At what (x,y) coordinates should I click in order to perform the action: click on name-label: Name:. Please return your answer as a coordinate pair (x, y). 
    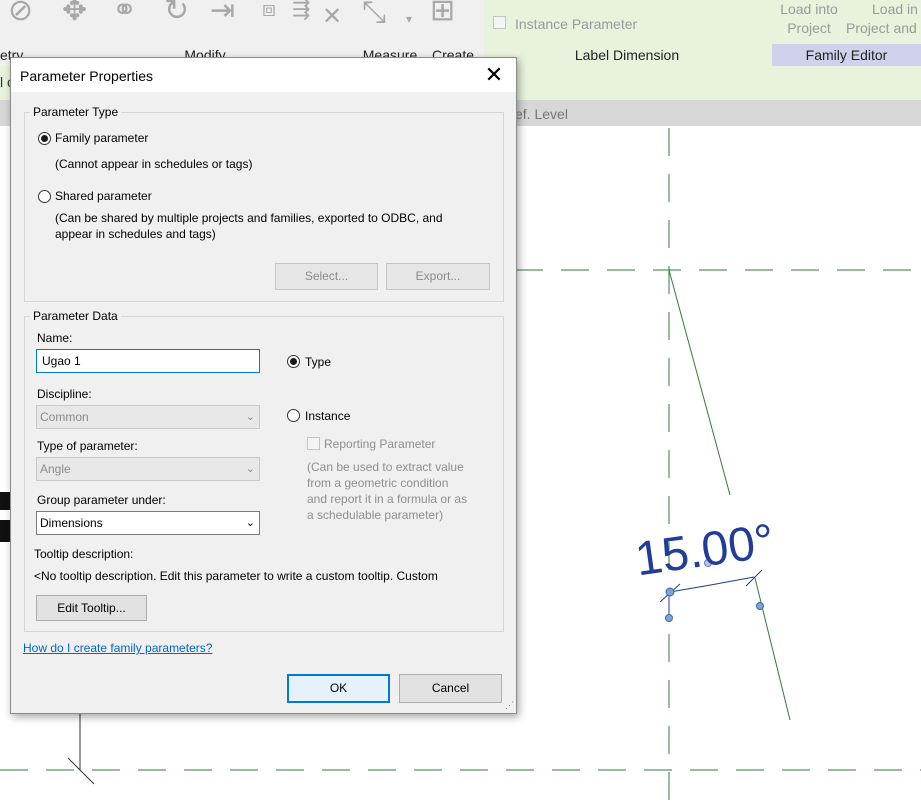
    Looking at the image, I should click on (55, 338).